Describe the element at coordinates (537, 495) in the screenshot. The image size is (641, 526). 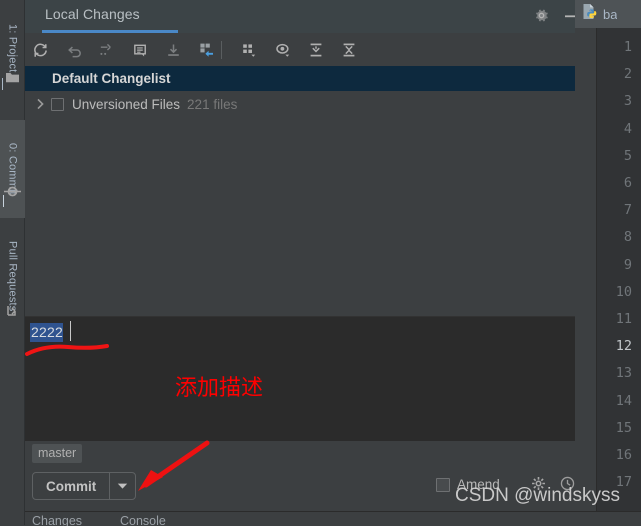
I see `watermark-text: CSDN @windskyss` at that location.